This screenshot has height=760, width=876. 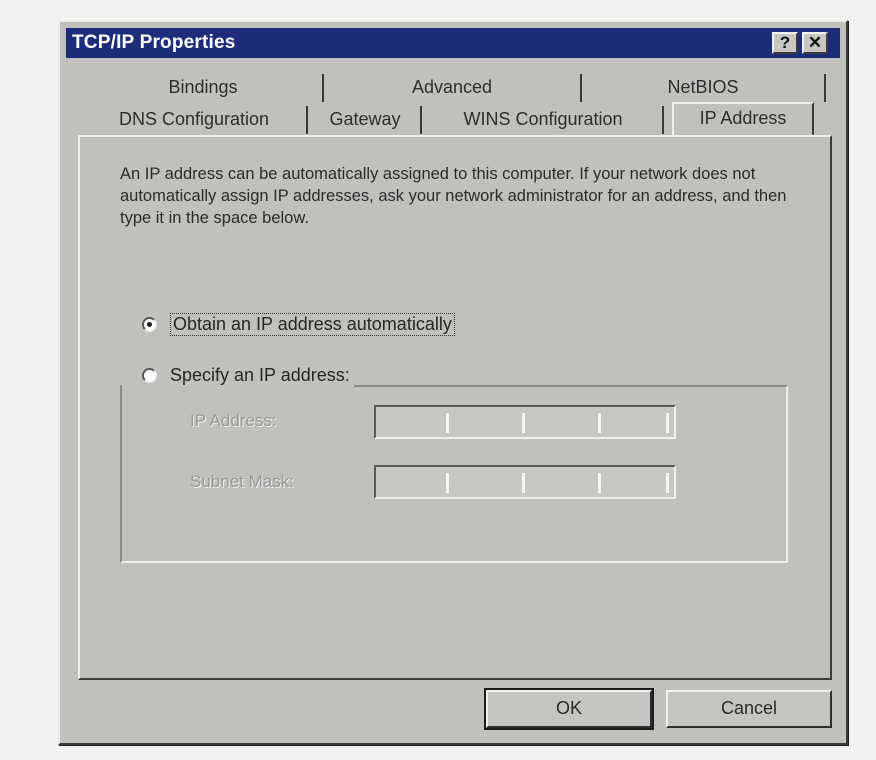 I want to click on tab-bindings: Bindings, so click(x=204, y=88).